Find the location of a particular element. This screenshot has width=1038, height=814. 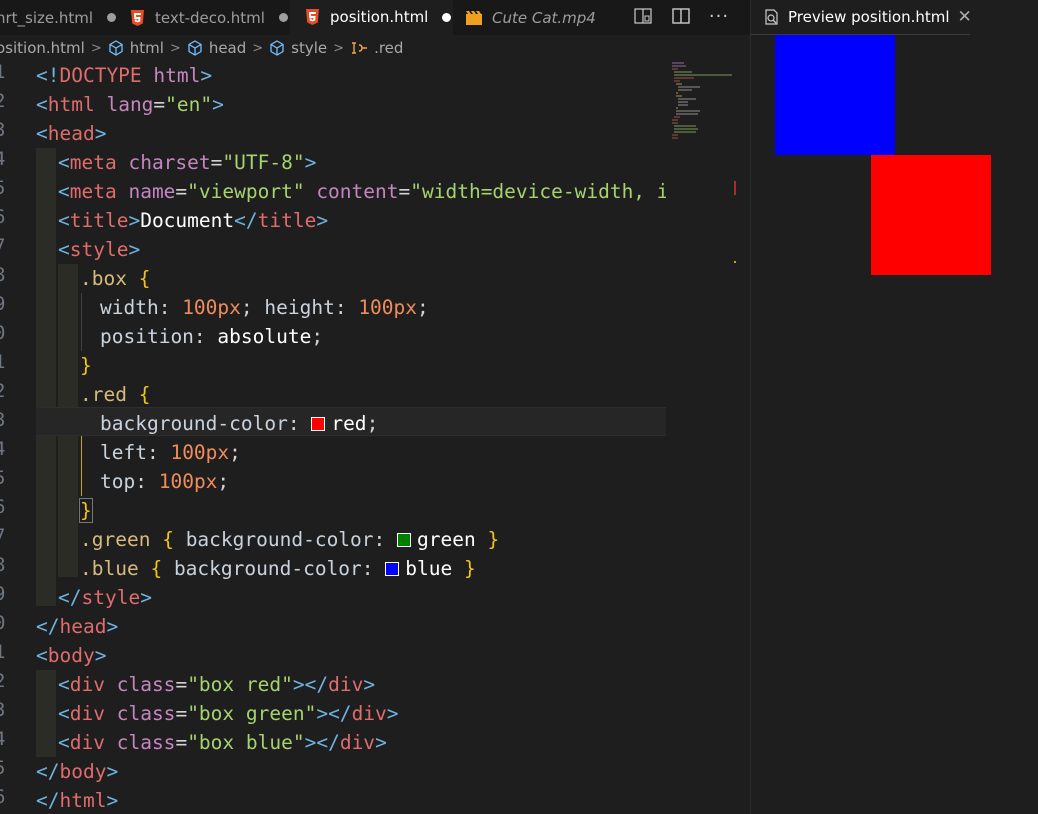

tab-preview: Preview position.html ✕ is located at coordinates (861, 17).